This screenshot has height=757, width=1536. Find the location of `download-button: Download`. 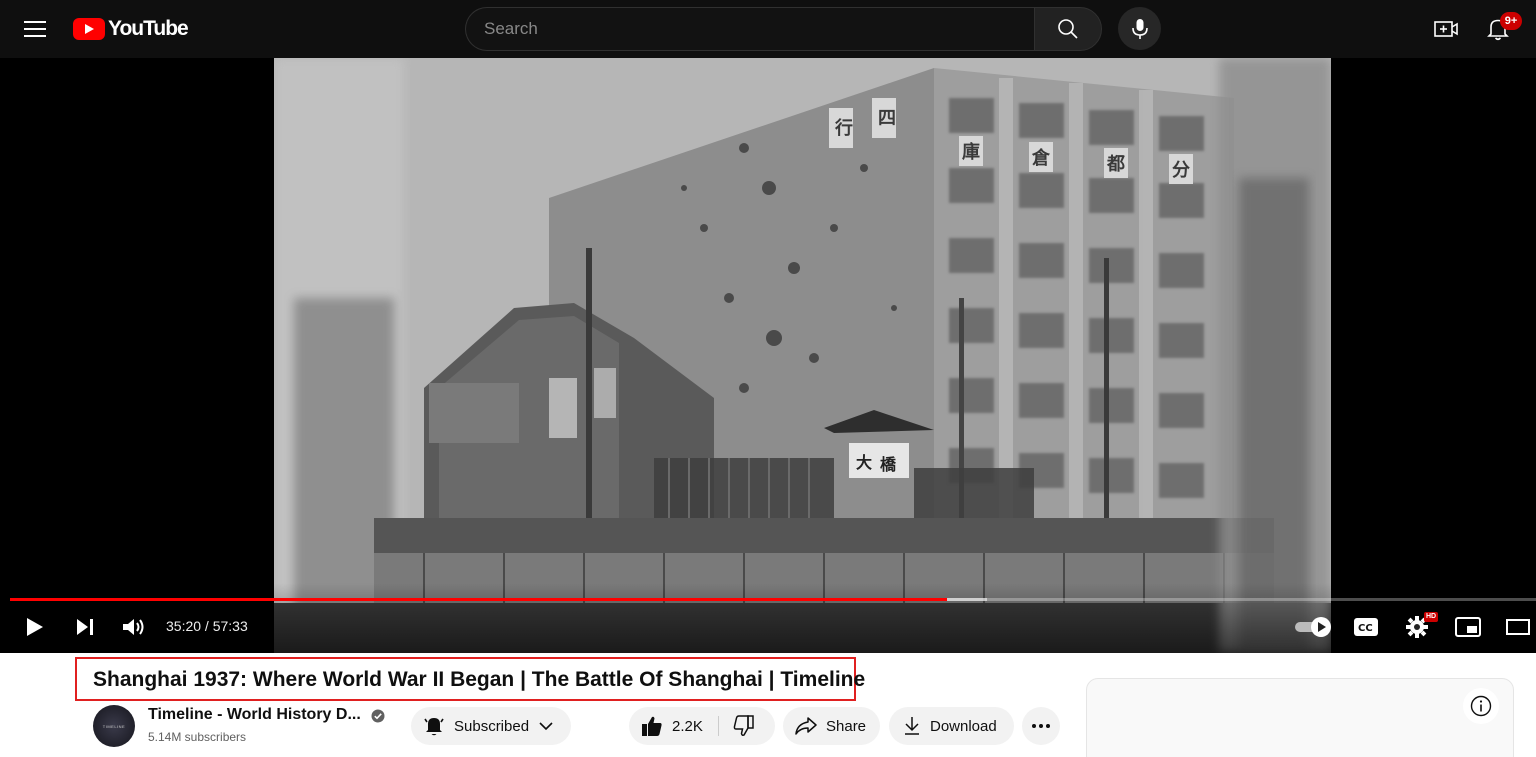

download-button: Download is located at coordinates (951, 726).